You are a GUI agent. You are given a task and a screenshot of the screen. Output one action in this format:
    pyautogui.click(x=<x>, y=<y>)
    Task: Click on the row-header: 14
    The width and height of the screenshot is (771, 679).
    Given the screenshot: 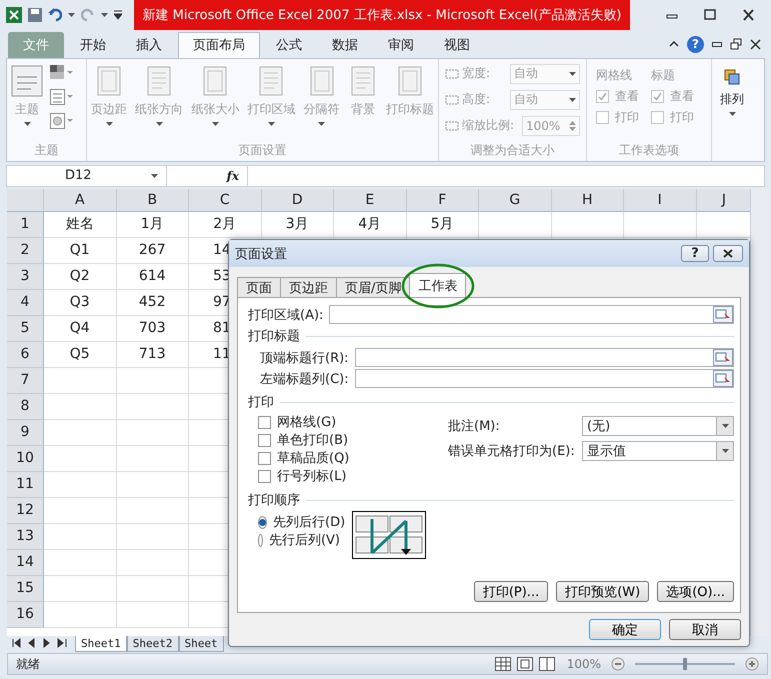 What is the action you would take?
    pyautogui.click(x=25, y=563)
    